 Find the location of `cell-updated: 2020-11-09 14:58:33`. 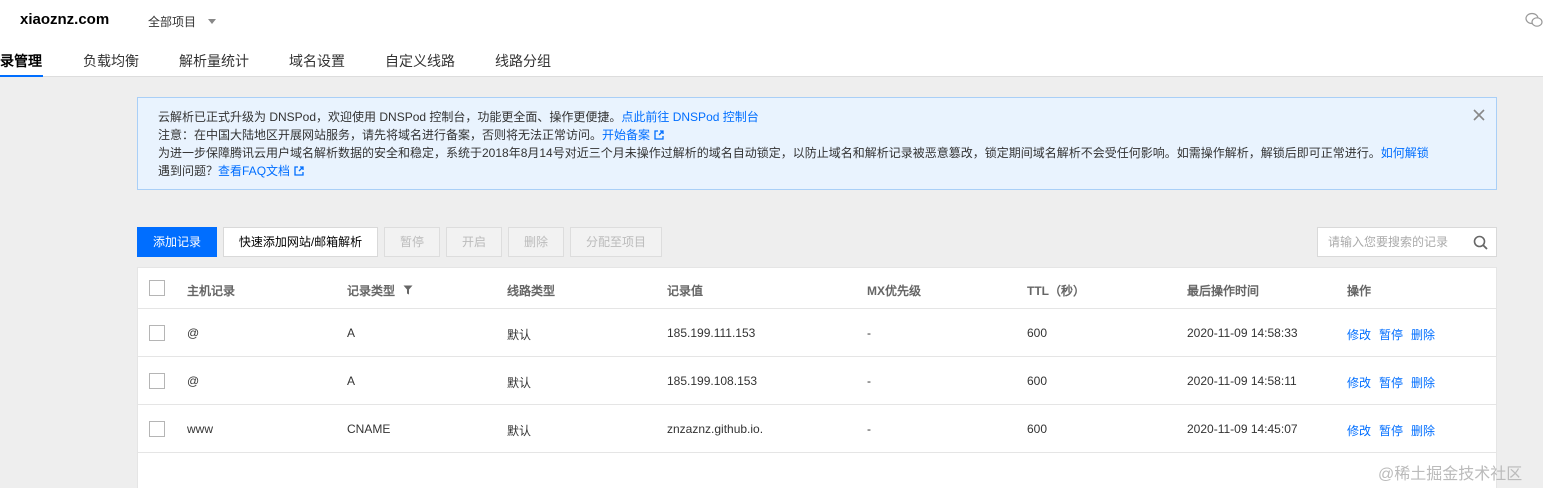

cell-updated: 2020-11-09 14:58:33 is located at coordinates (1242, 333).